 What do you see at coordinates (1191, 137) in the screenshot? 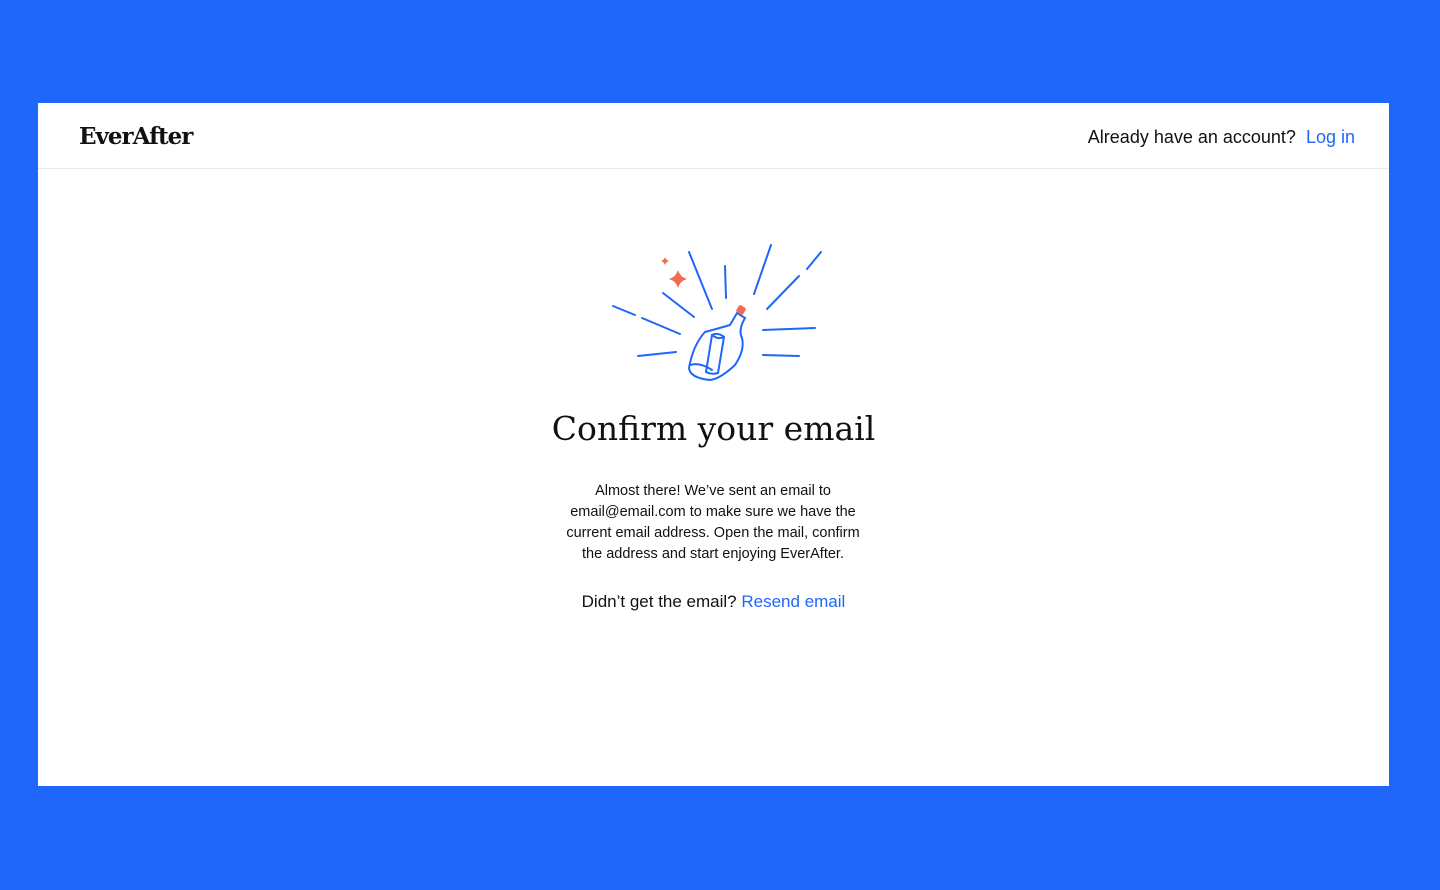
I see `login-prompt-text: Already have an account?` at bounding box center [1191, 137].